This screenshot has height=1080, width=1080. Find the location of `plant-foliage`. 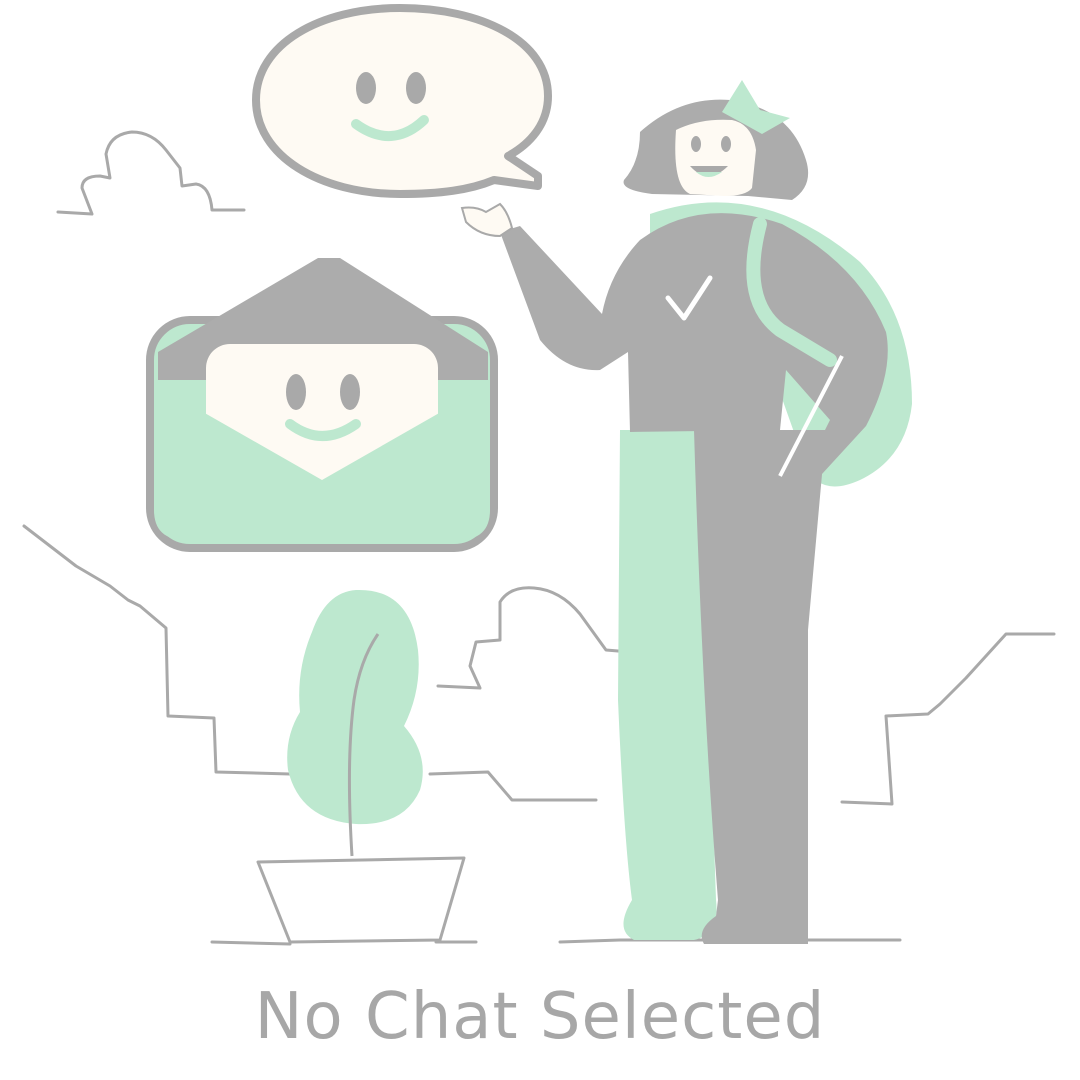

plant-foliage is located at coordinates (355, 707).